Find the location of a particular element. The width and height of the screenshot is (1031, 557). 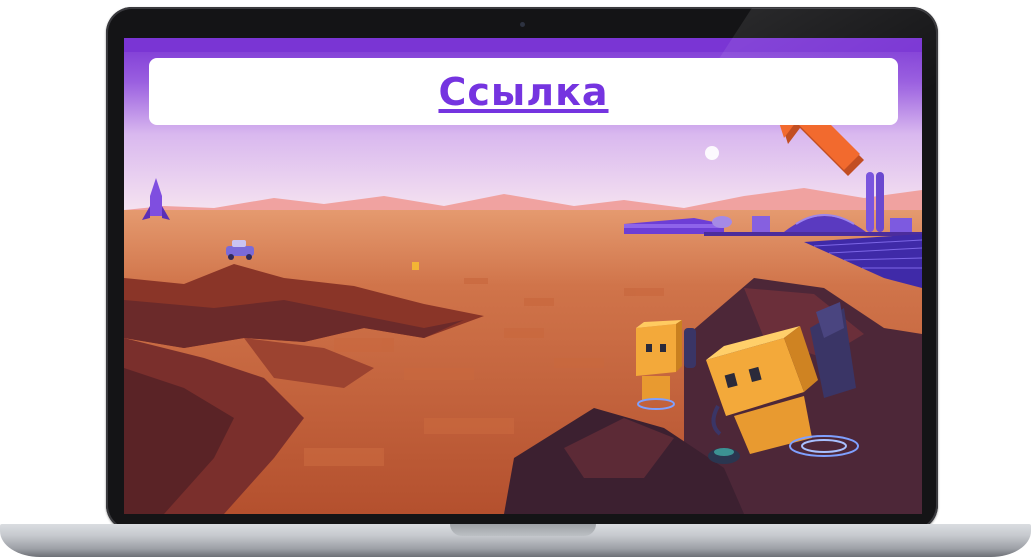

link-banner: Ссылка is located at coordinates (523, 91).